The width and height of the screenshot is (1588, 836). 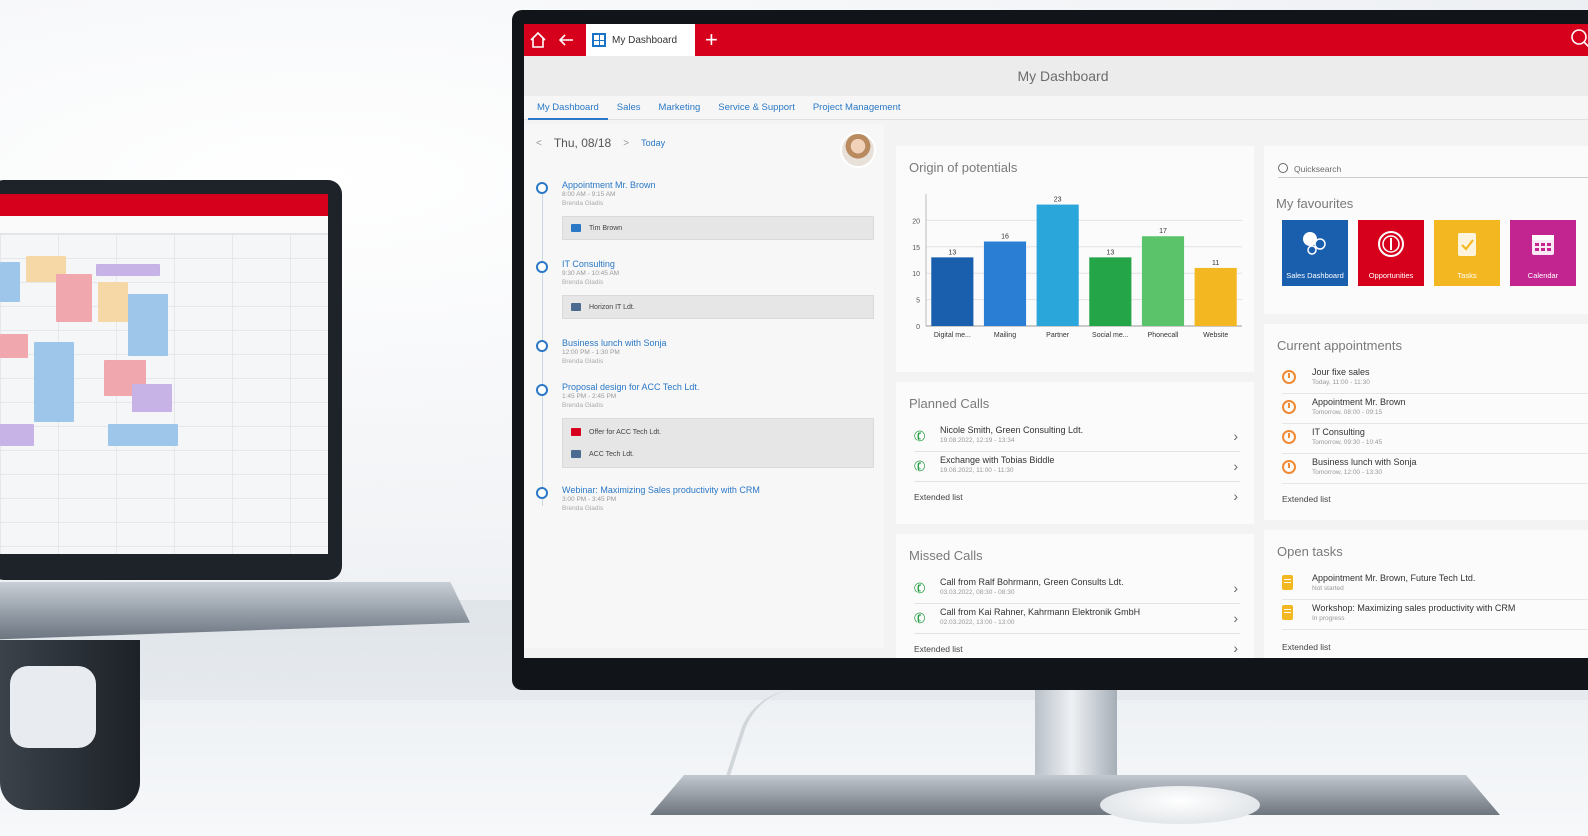 What do you see at coordinates (916, 221) in the screenshot?
I see `y-tick-label: 20` at bounding box center [916, 221].